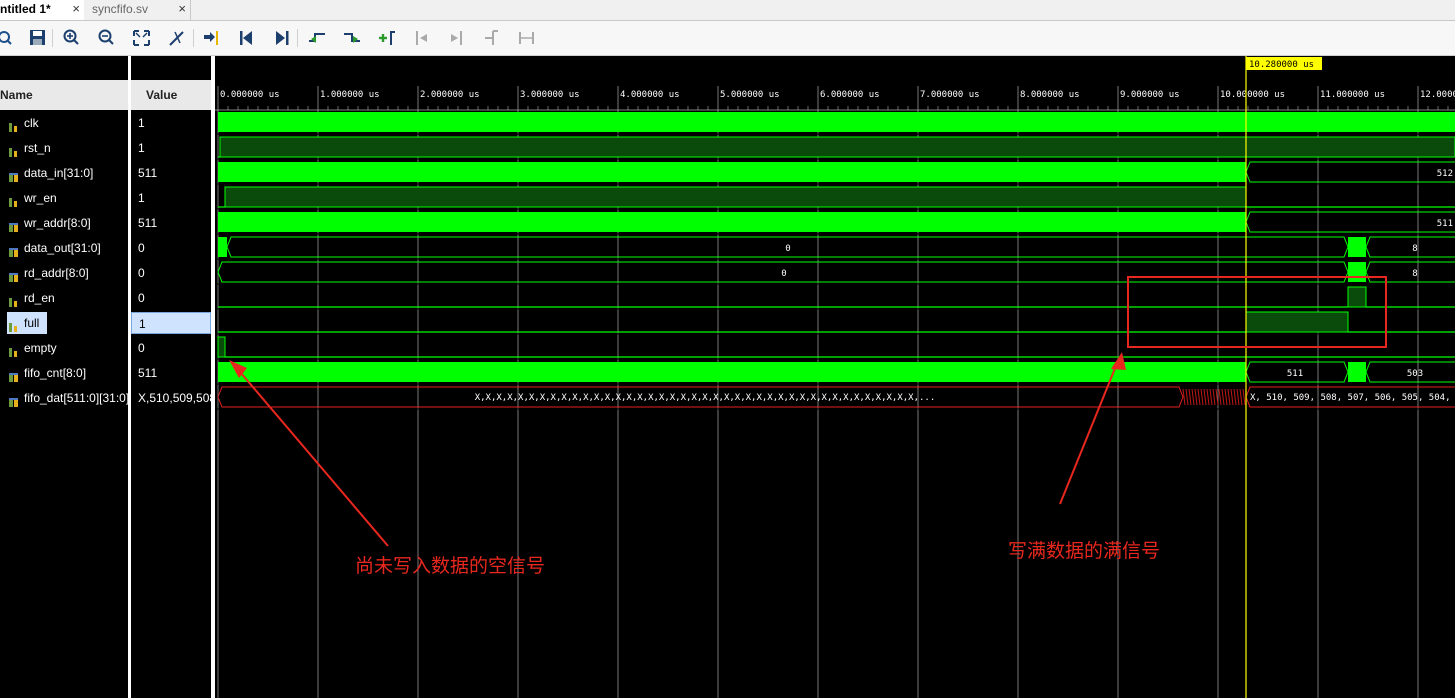  I want to click on signal-name: empty, so click(40, 348).